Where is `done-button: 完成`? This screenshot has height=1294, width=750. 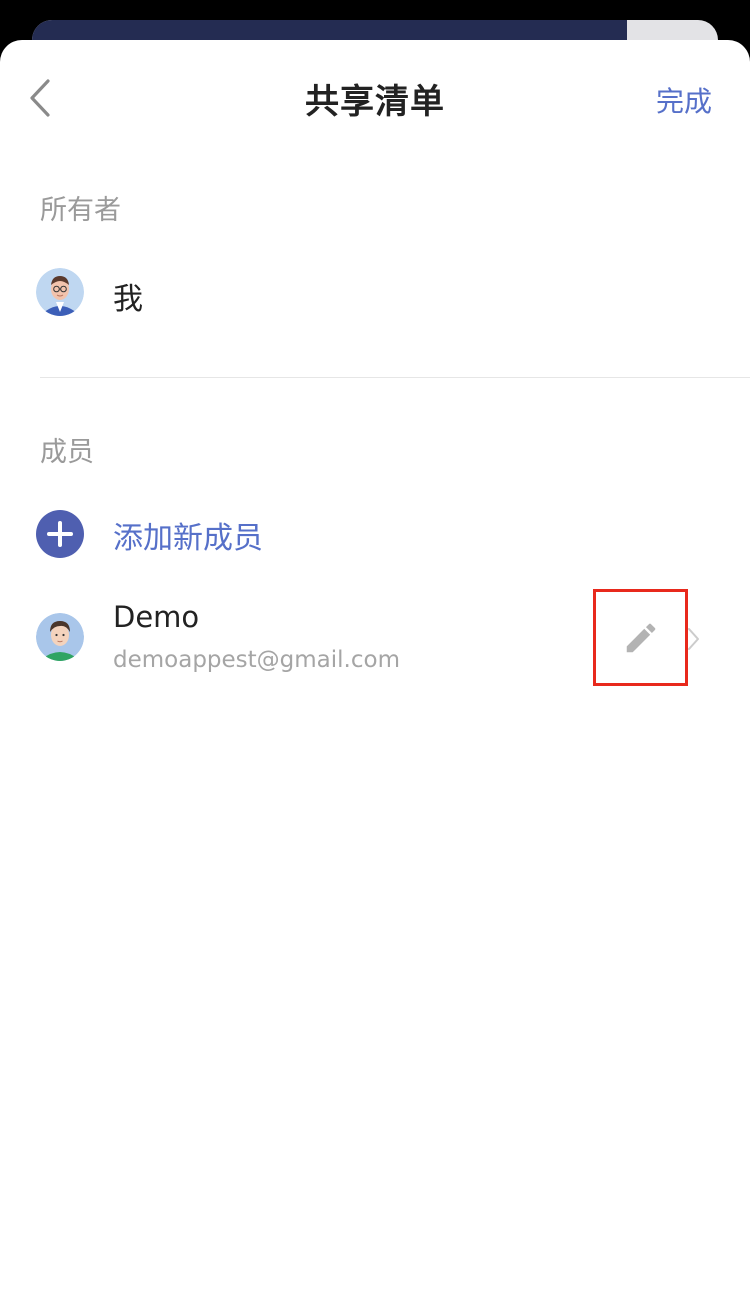 done-button: 完成 is located at coordinates (684, 100).